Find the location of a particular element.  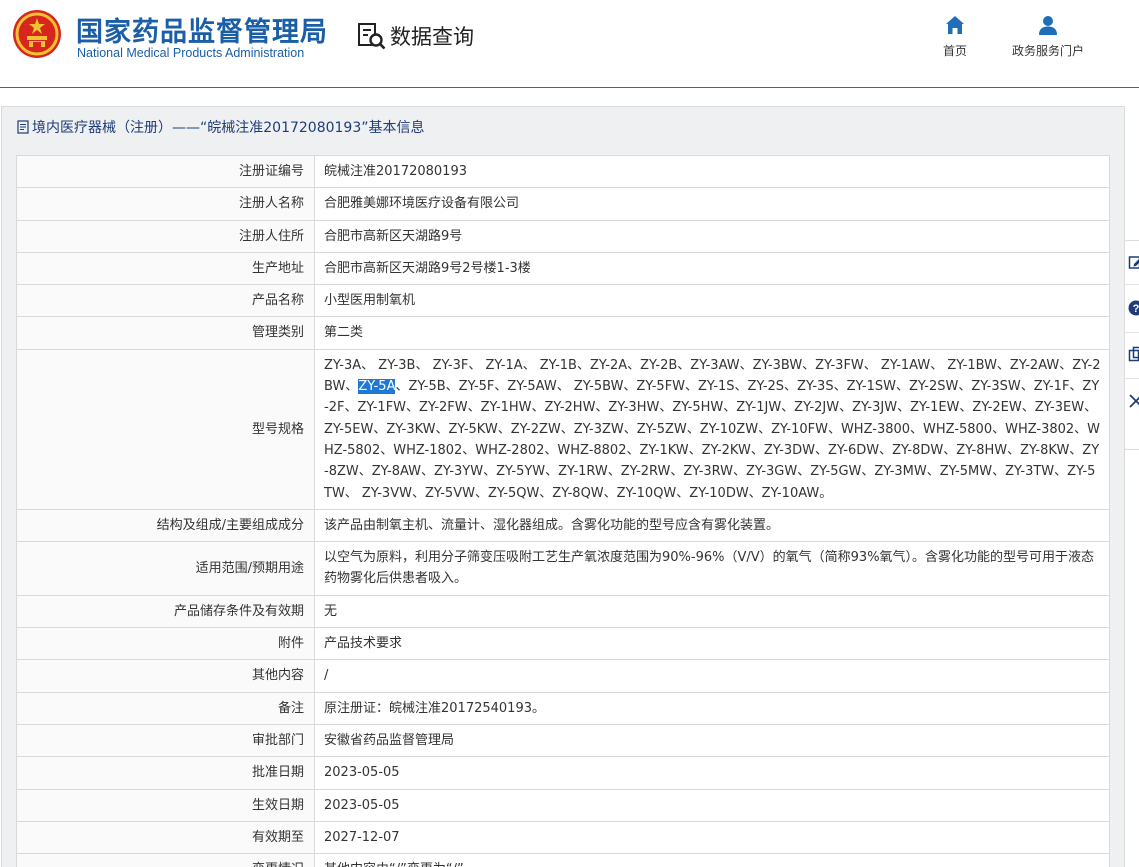

close-icon is located at coordinates (1133, 401).